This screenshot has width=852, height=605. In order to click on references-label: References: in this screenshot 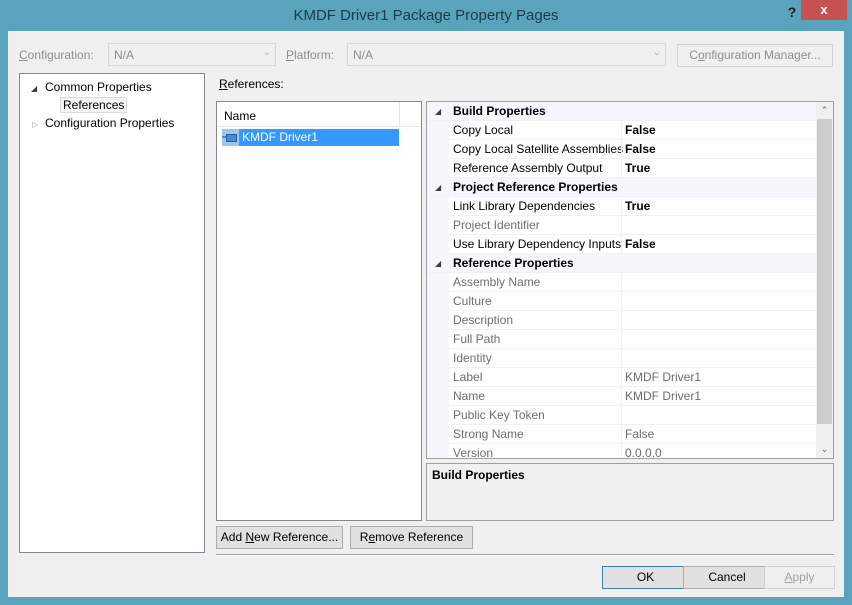, I will do `click(251, 84)`.